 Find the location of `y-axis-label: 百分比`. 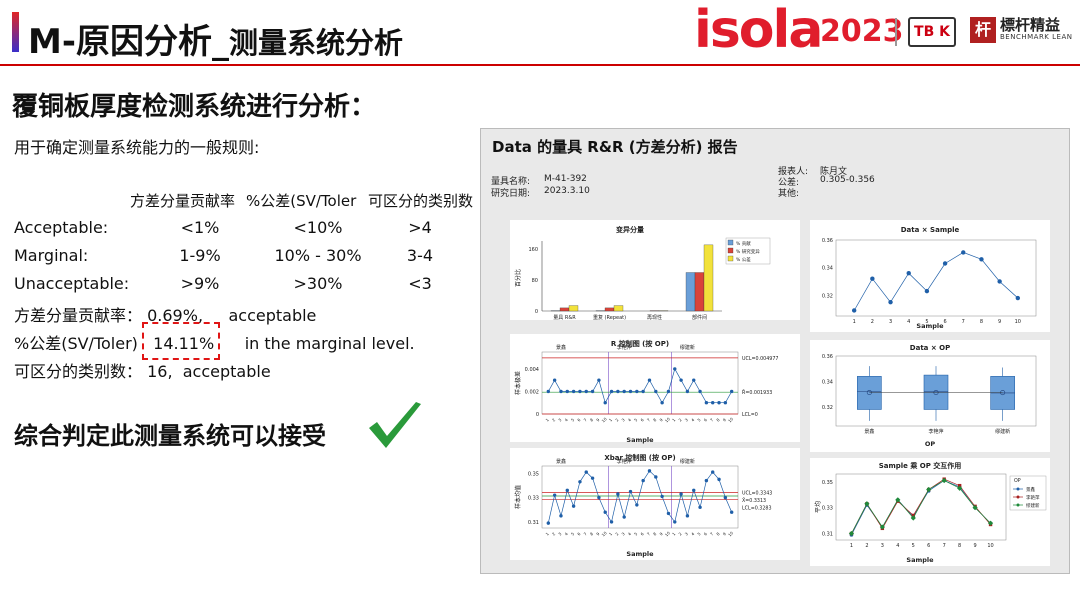

y-axis-label: 百分比 is located at coordinates (518, 278).